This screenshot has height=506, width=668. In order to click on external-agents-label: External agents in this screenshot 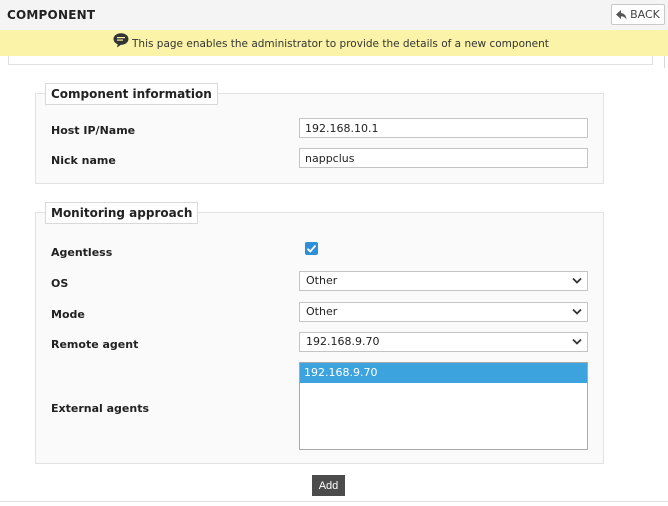, I will do `click(100, 408)`.